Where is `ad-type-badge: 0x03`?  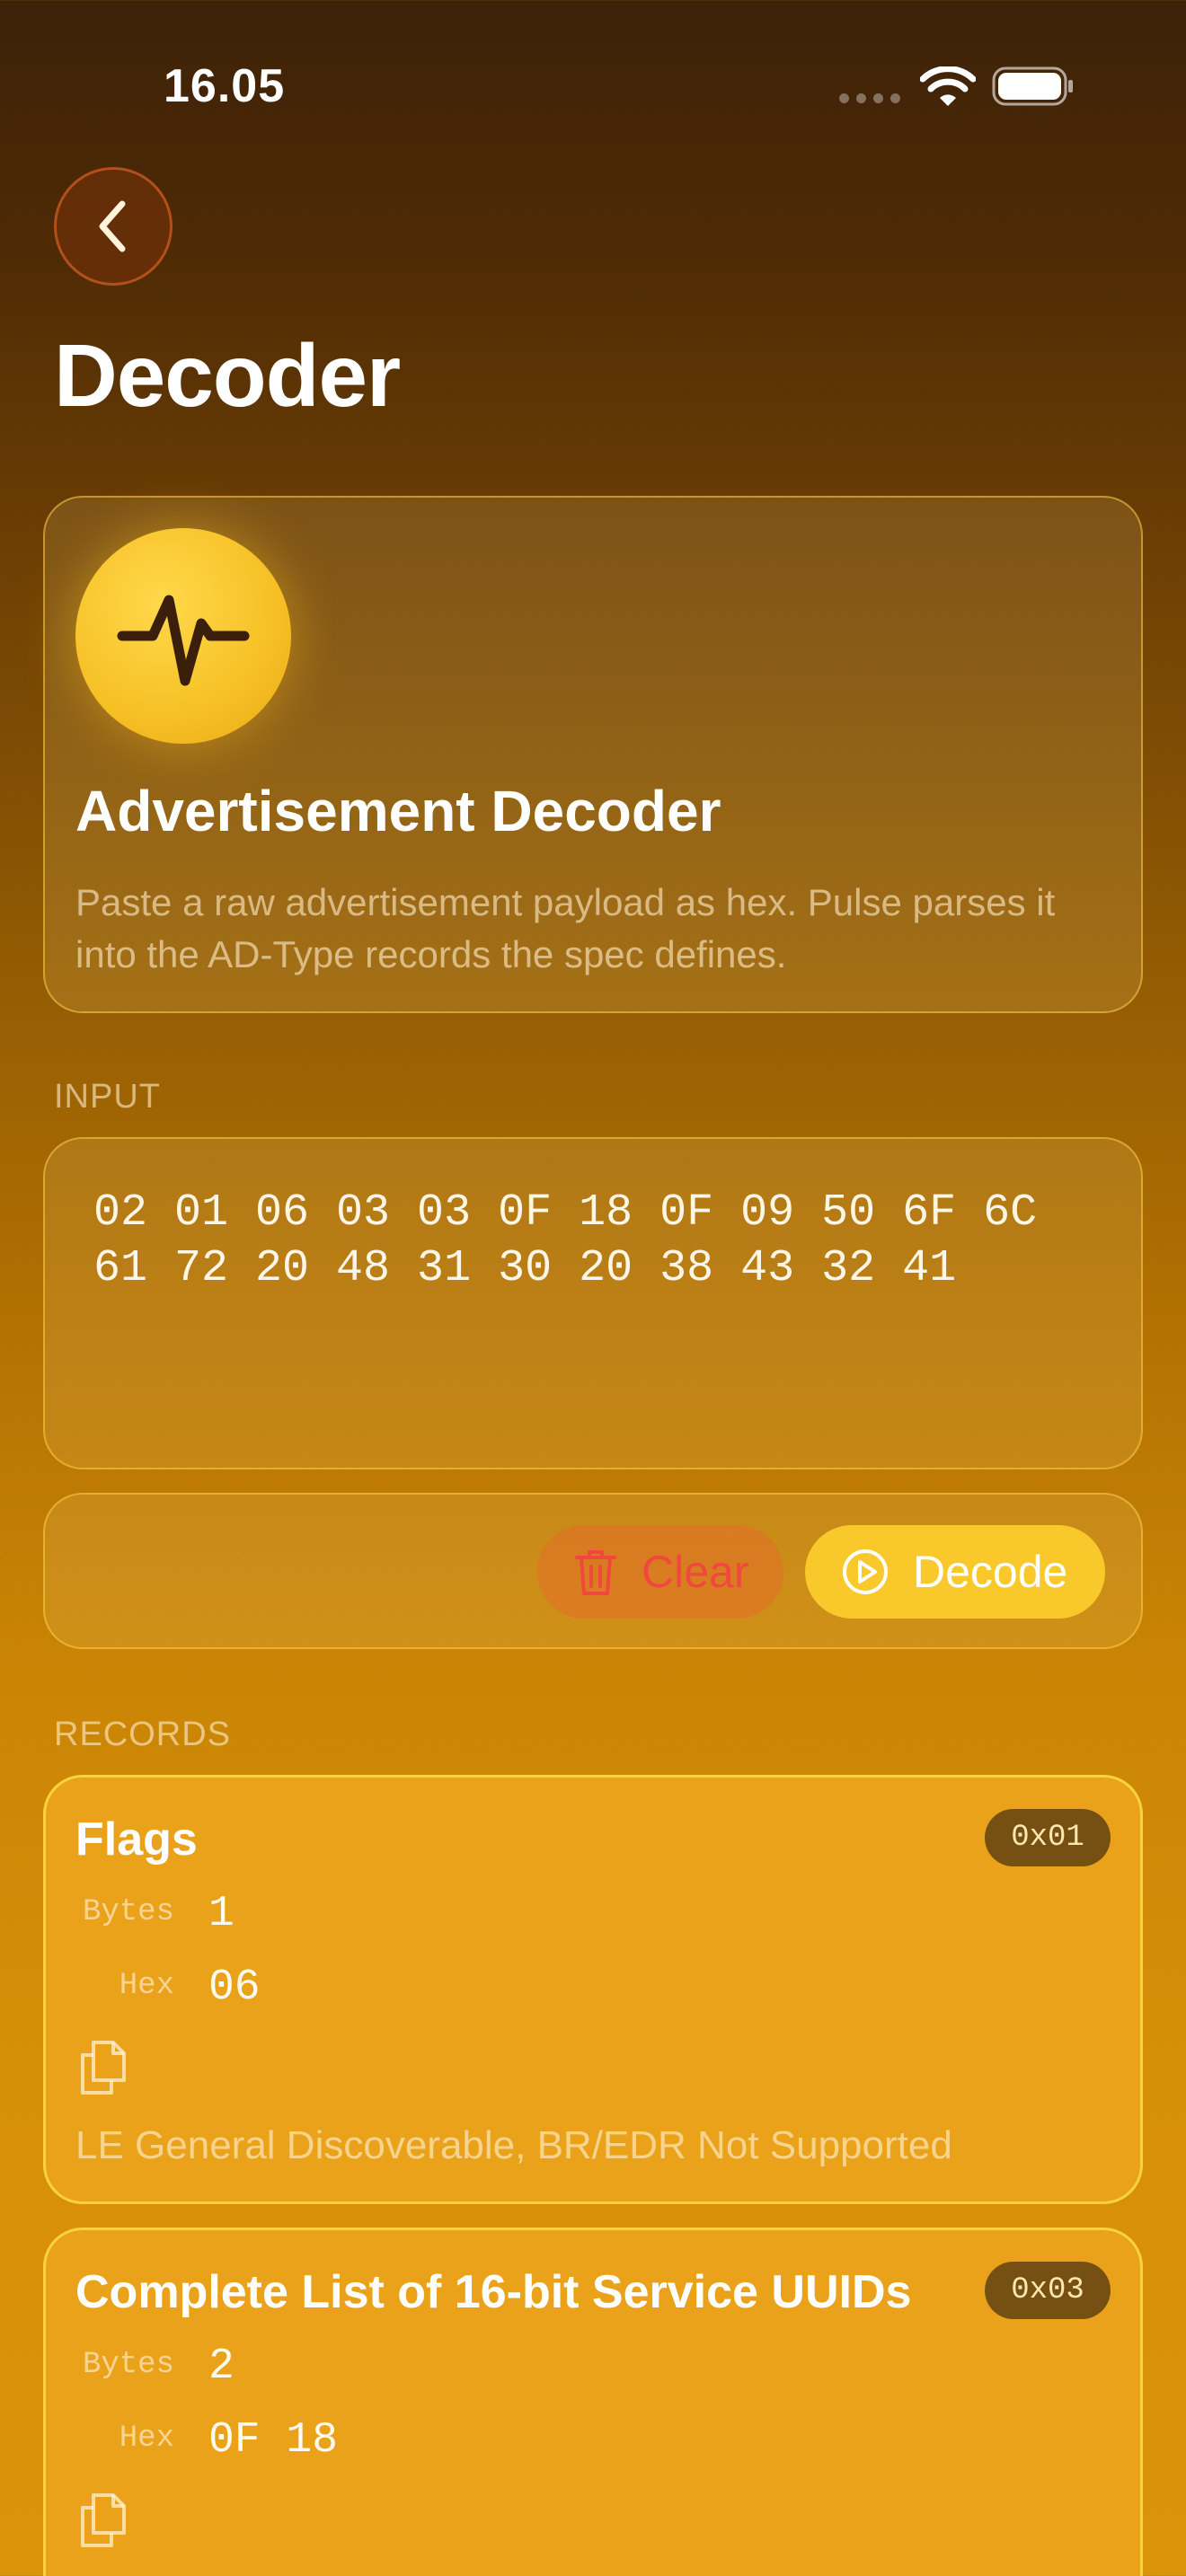
ad-type-badge: 0x03 is located at coordinates (1048, 2290).